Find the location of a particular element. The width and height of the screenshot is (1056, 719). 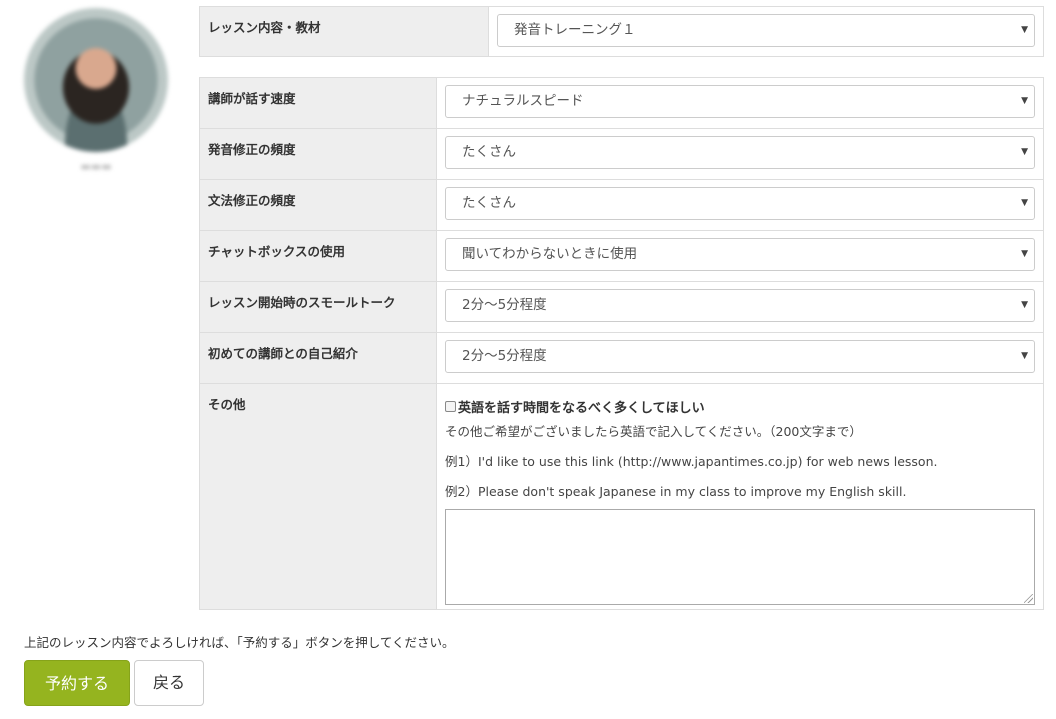

self-introduction-selected: 2分〜5分程度 is located at coordinates (504, 356).